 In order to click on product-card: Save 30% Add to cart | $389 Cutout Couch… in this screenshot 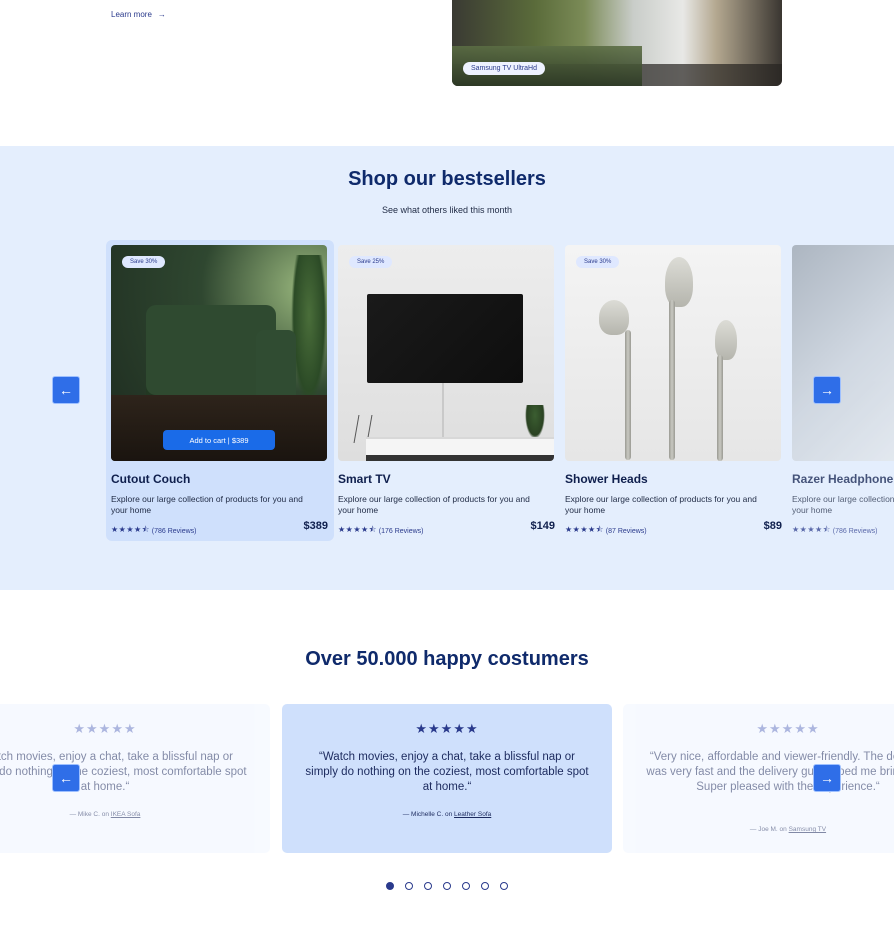, I will do `click(220, 390)`.